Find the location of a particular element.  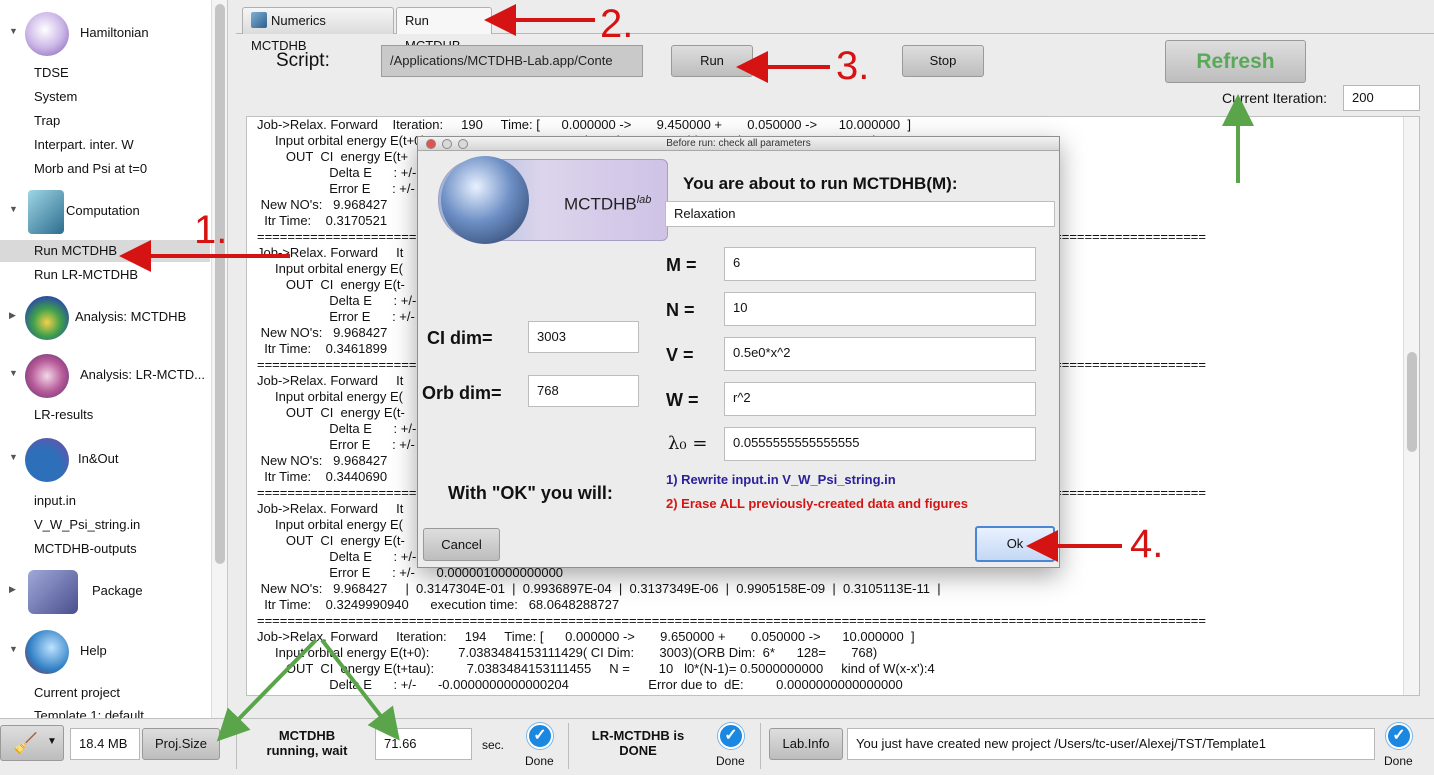

broom-icon: 🧹 is located at coordinates (25, 744).